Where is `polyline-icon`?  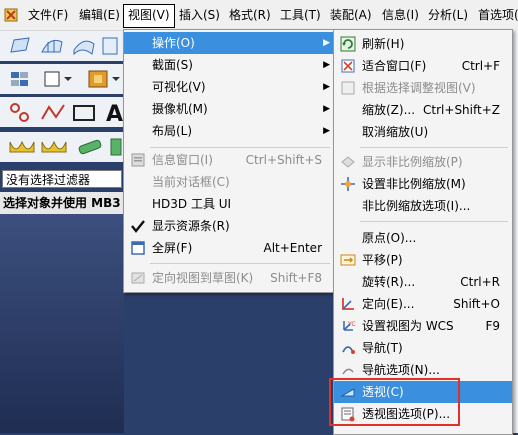 polyline-icon is located at coordinates (53, 113).